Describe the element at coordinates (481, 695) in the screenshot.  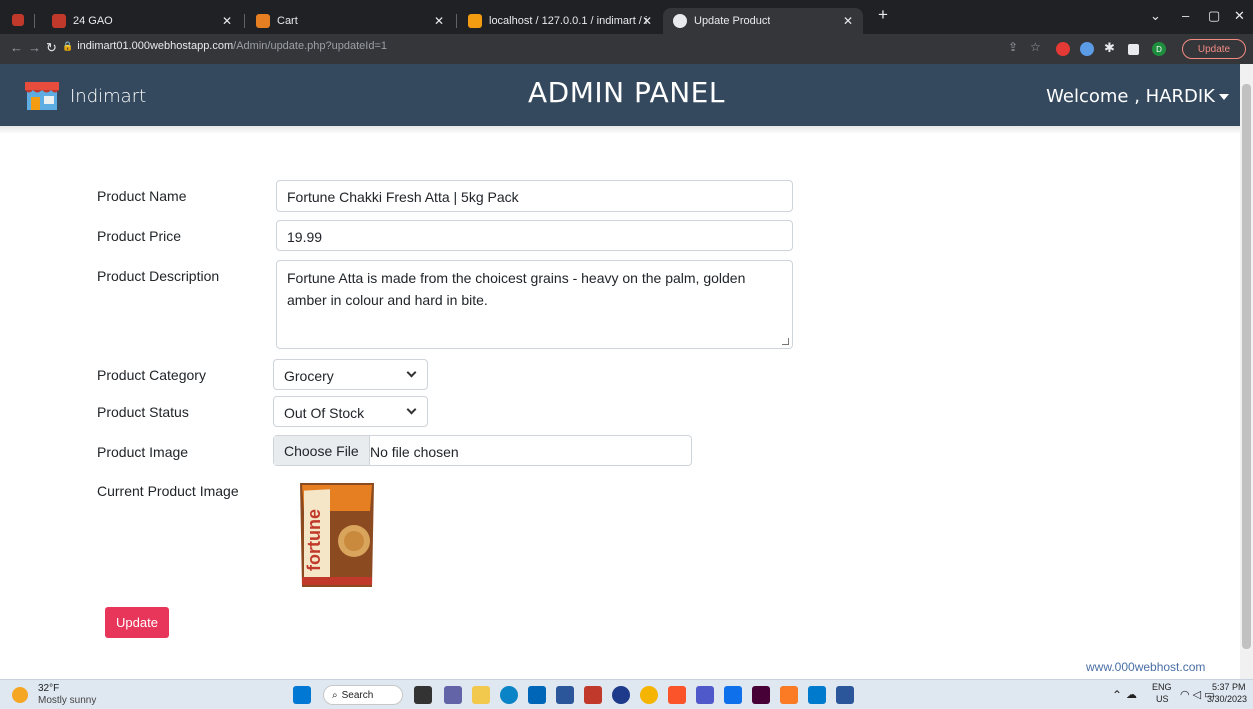
I see `file-explorer-icon` at that location.